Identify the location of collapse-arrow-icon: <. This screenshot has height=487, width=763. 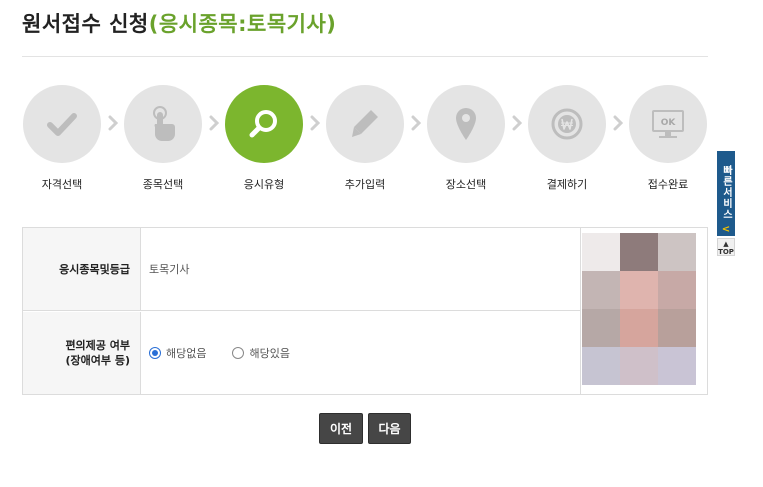
(726, 229).